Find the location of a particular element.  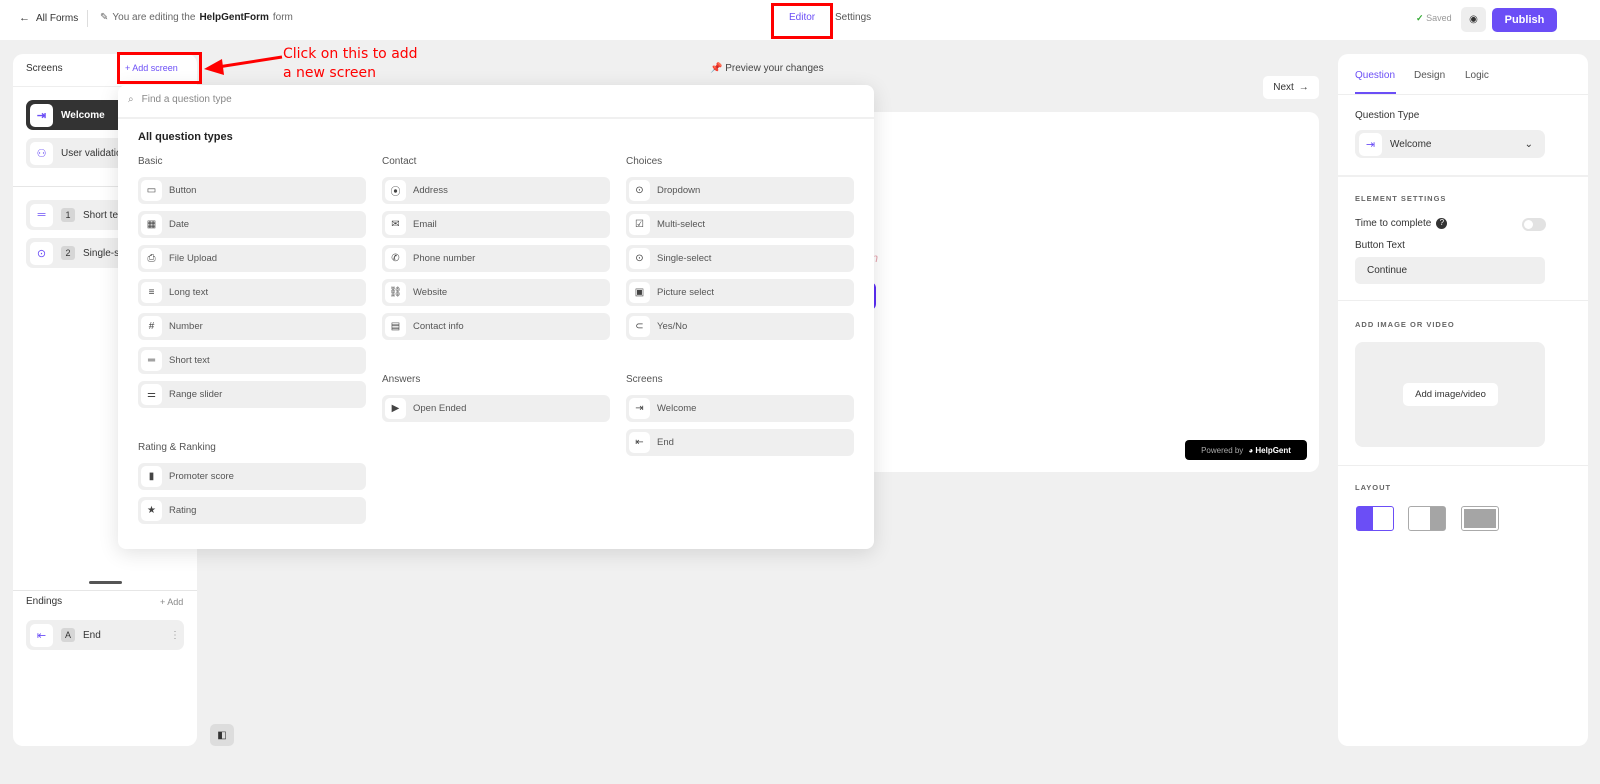

layout-option-background is located at coordinates (1480, 518).